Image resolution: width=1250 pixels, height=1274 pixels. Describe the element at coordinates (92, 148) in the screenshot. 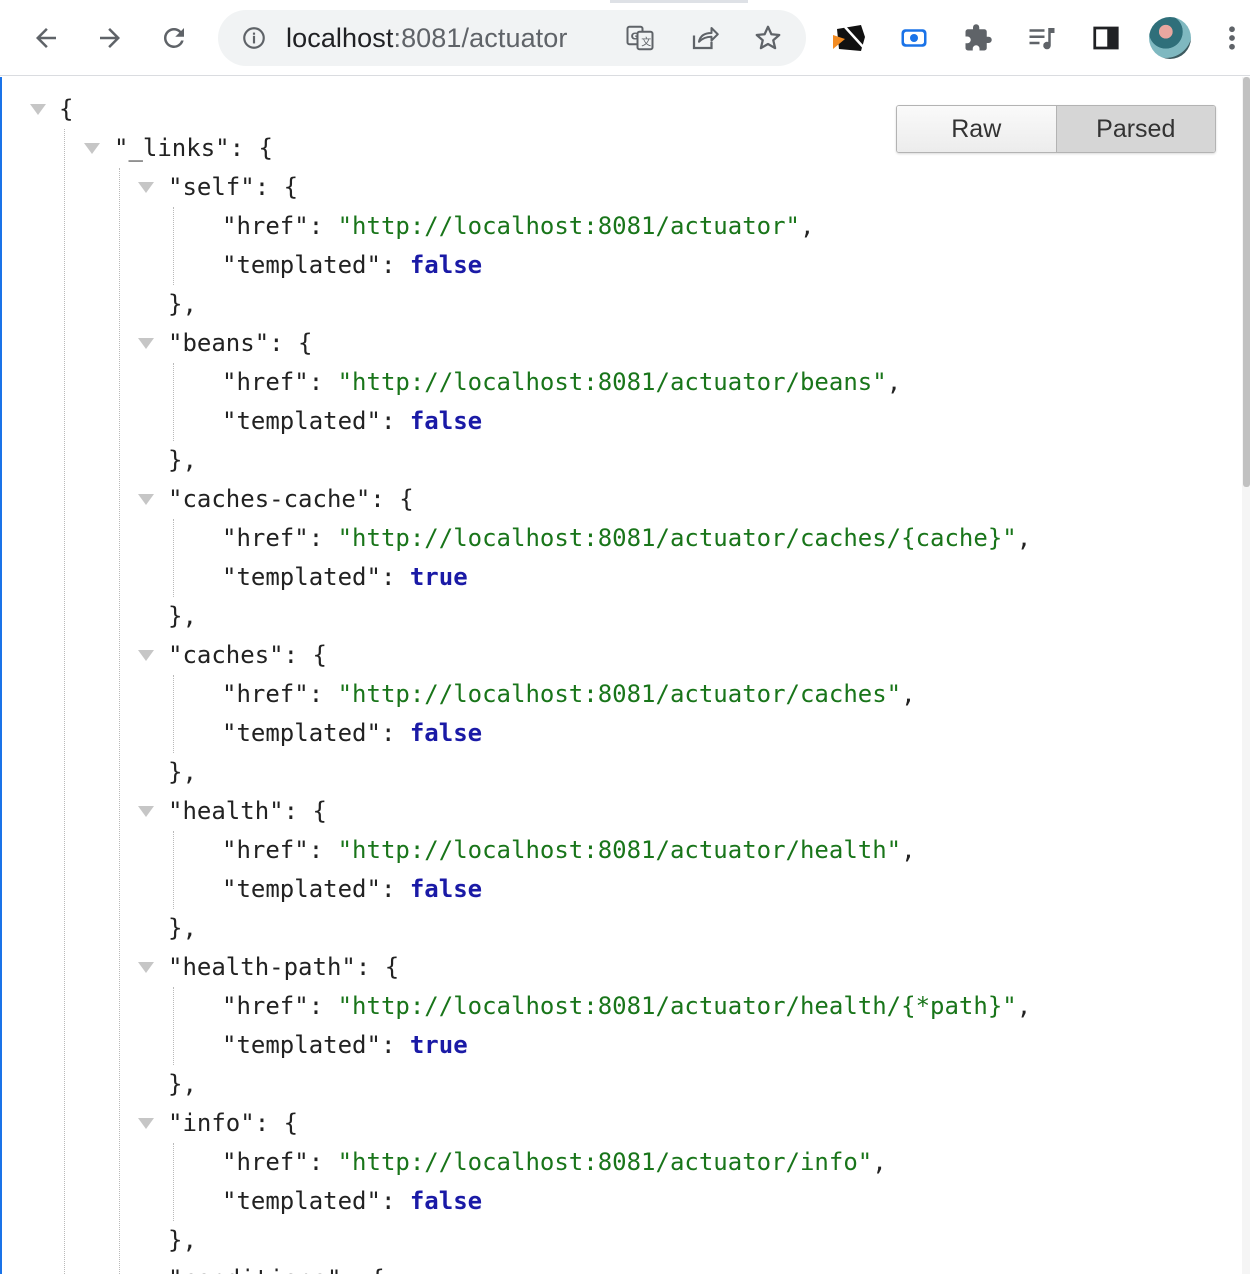

I see `collapse-links-arrow` at that location.